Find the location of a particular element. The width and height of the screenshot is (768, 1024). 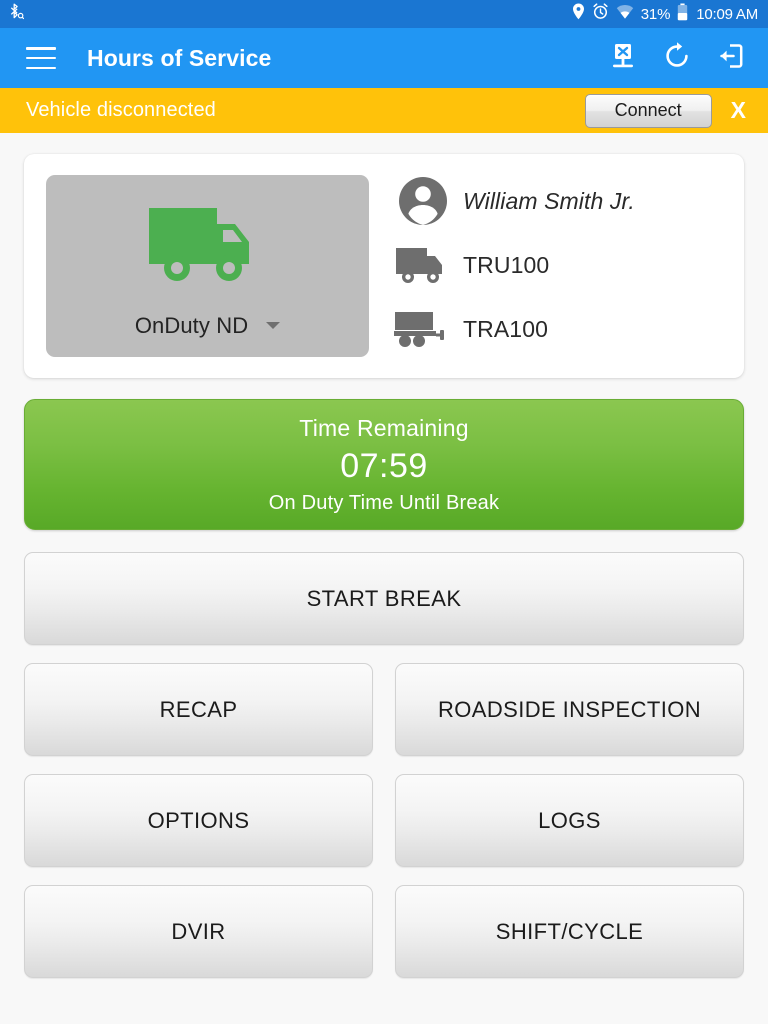

android-status-bar: 31% 10:09 AM is located at coordinates (384, 14).